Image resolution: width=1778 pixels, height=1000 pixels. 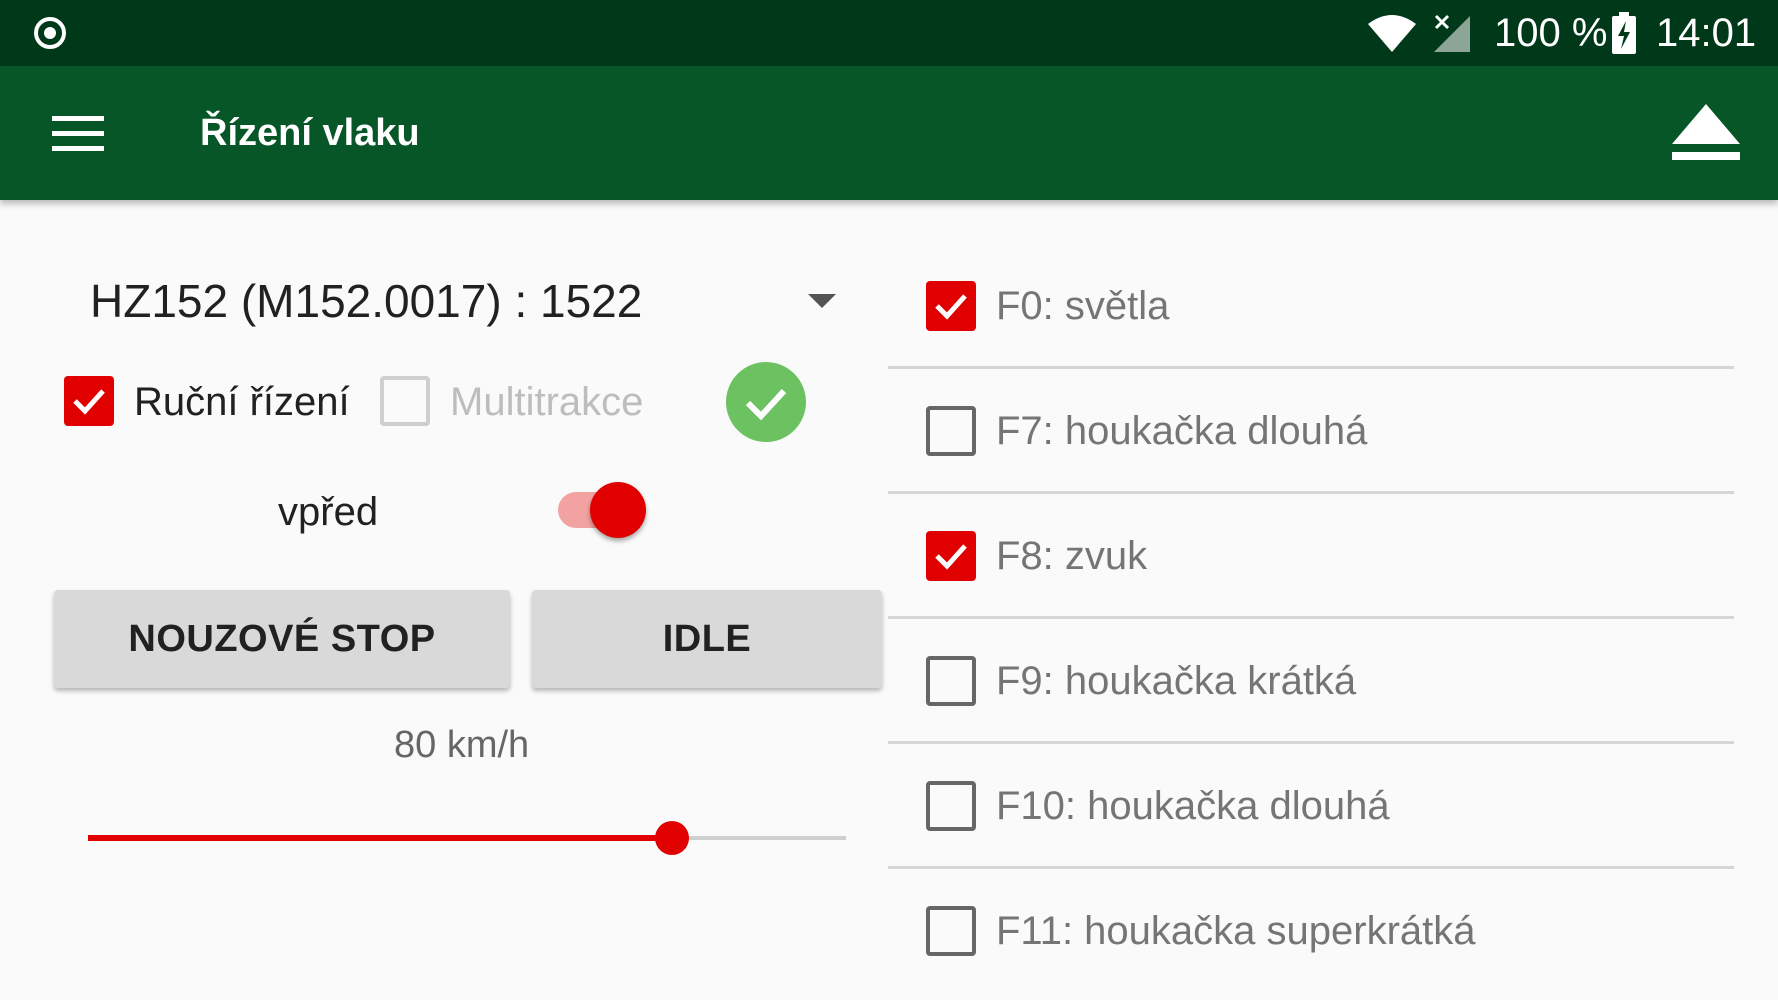 What do you see at coordinates (1083, 306) in the screenshot?
I see `function-label: F0: světla` at bounding box center [1083, 306].